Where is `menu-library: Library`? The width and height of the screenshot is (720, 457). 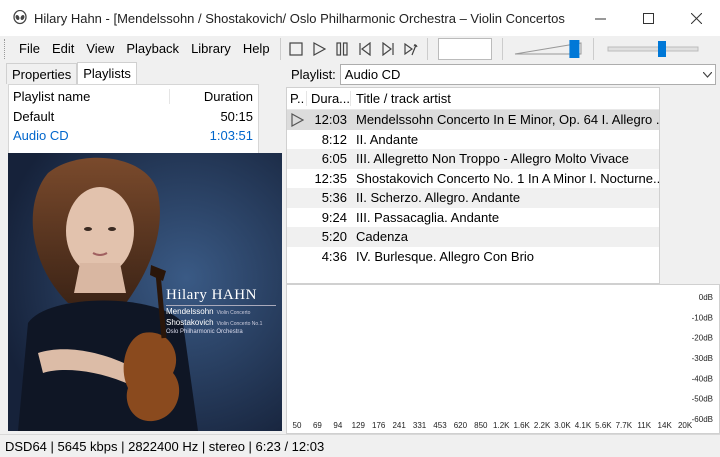 menu-library: Library is located at coordinates (211, 49).